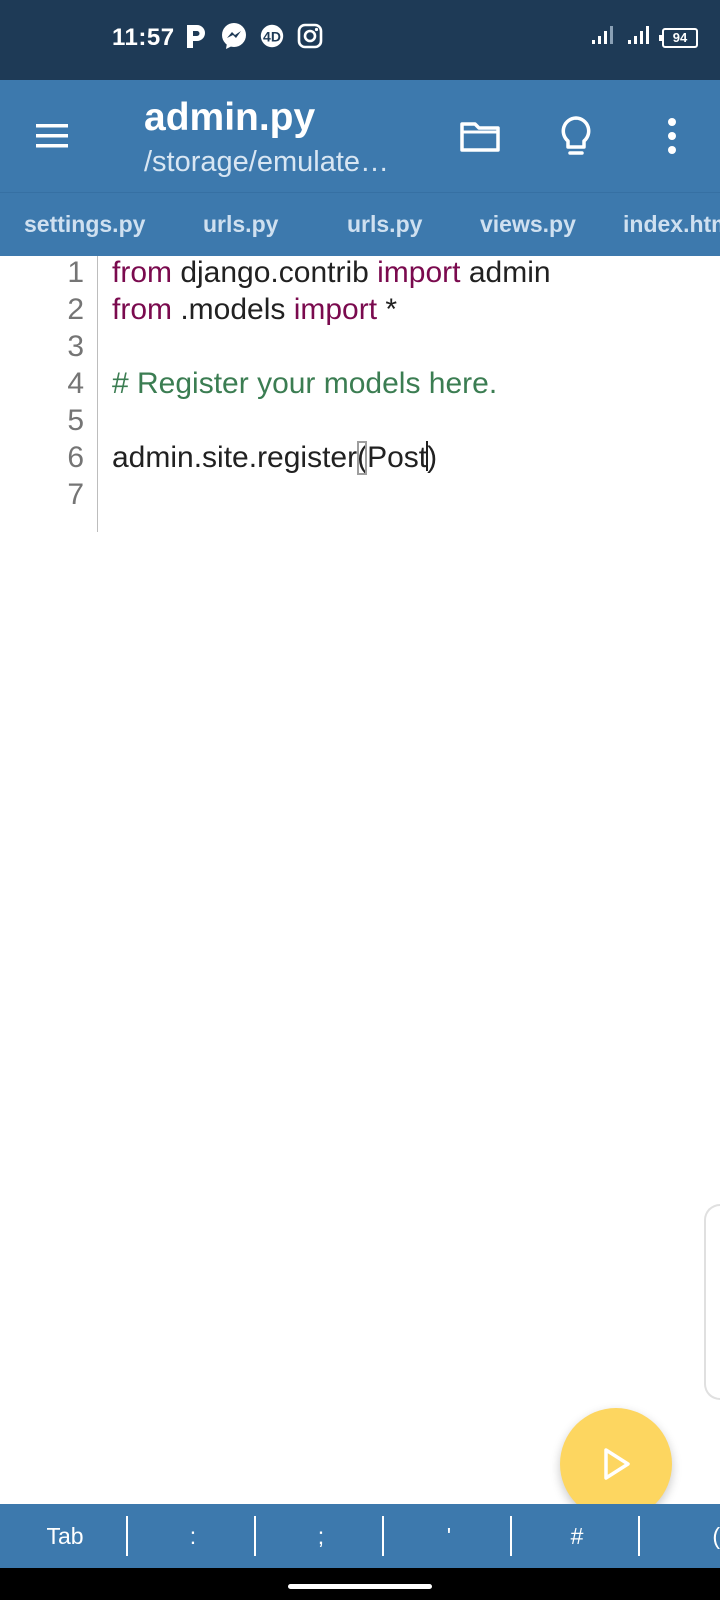 Image resolution: width=720 pixels, height=1600 pixels. I want to click on line-number: 4, so click(75, 383).